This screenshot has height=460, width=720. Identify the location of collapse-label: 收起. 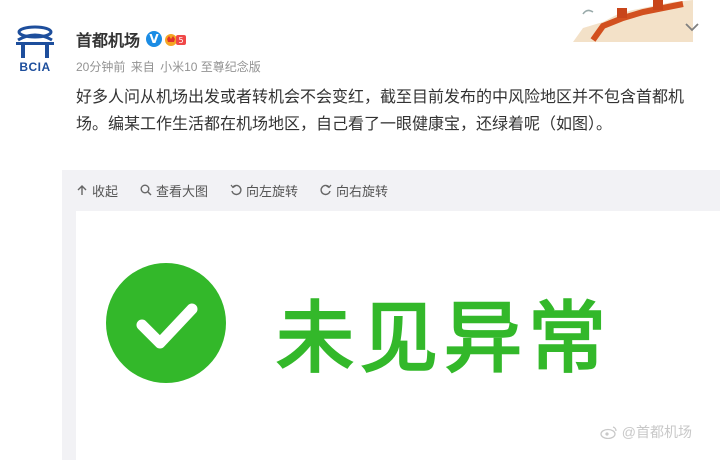
(105, 191).